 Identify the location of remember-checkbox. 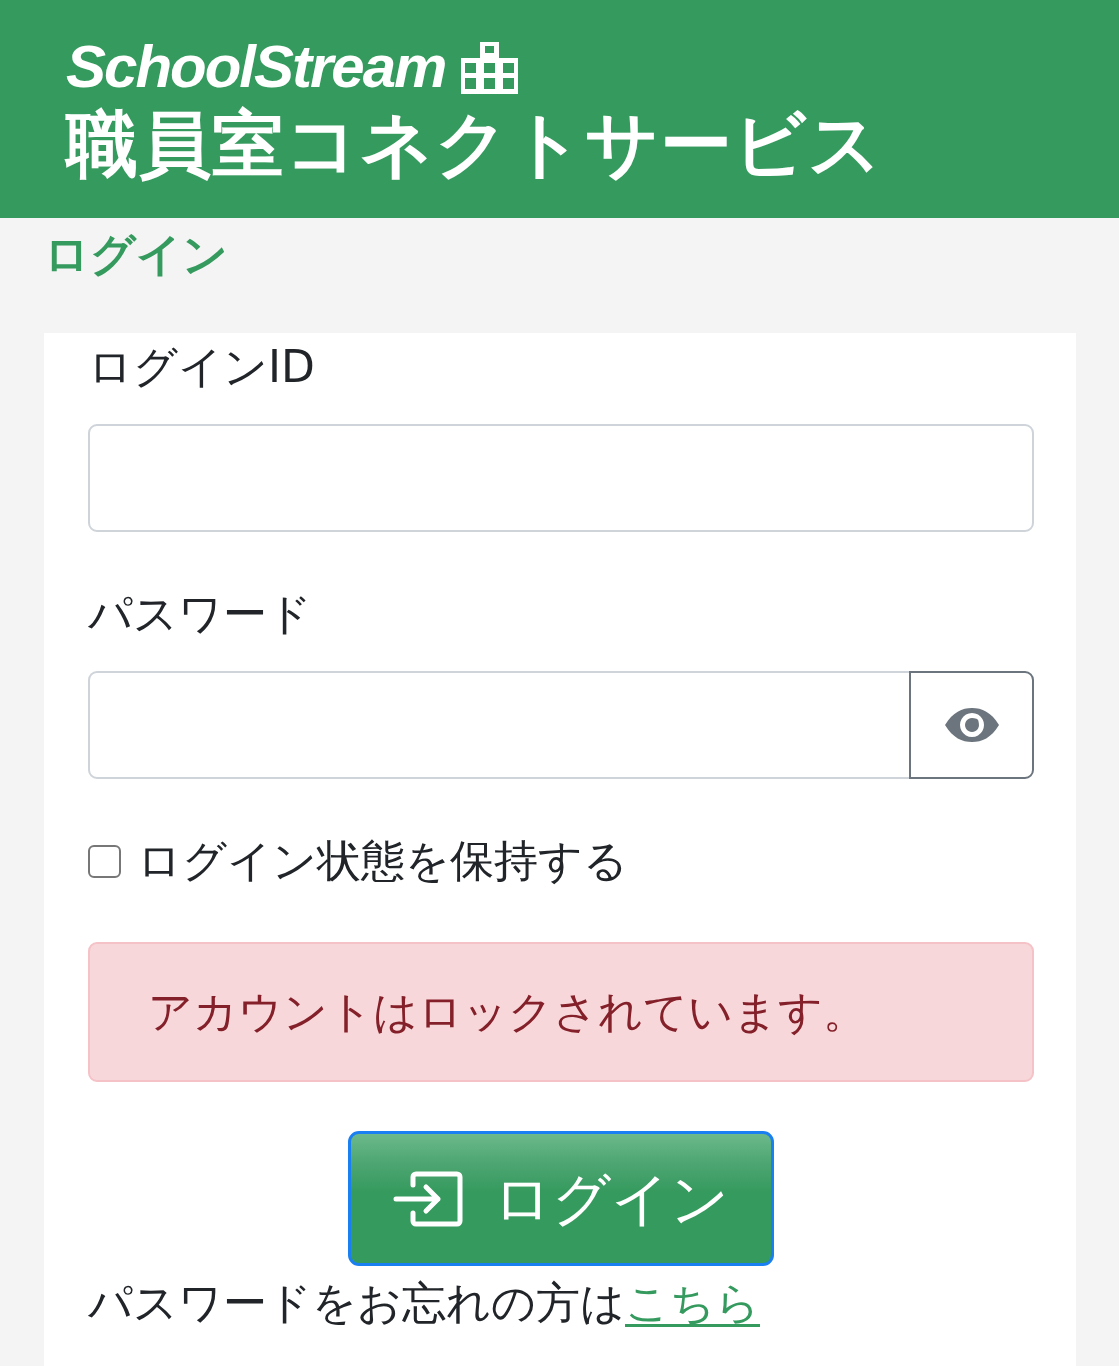
(104, 861).